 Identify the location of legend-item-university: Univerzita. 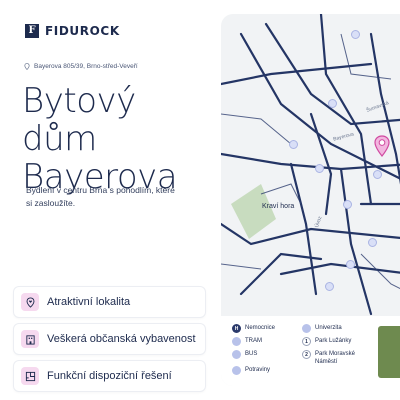
(322, 328).